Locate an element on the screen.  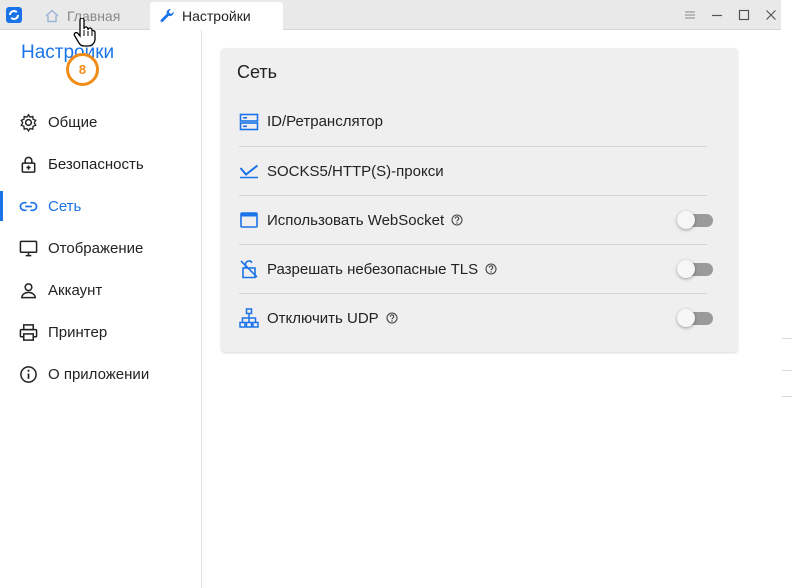
hand-cursor-icon is located at coordinates (84, 32).